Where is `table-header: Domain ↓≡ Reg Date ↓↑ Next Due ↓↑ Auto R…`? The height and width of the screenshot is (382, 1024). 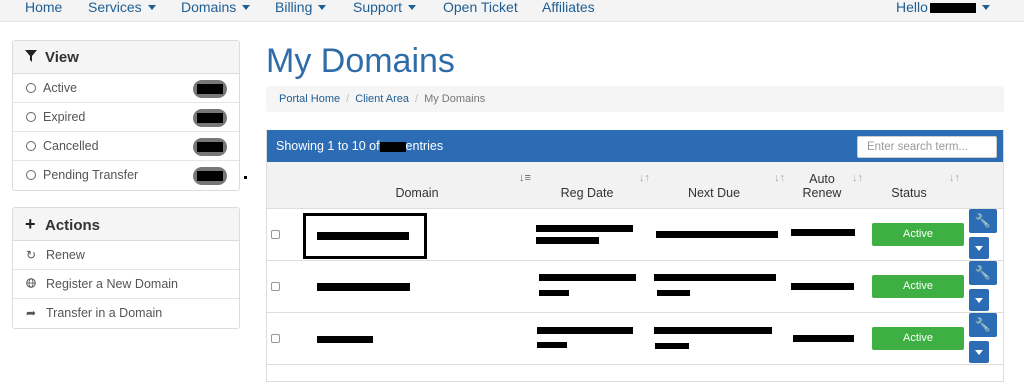
table-header: Domain ↓≡ Reg Date ↓↑ Next Due ↓↑ Auto R… is located at coordinates (635, 185).